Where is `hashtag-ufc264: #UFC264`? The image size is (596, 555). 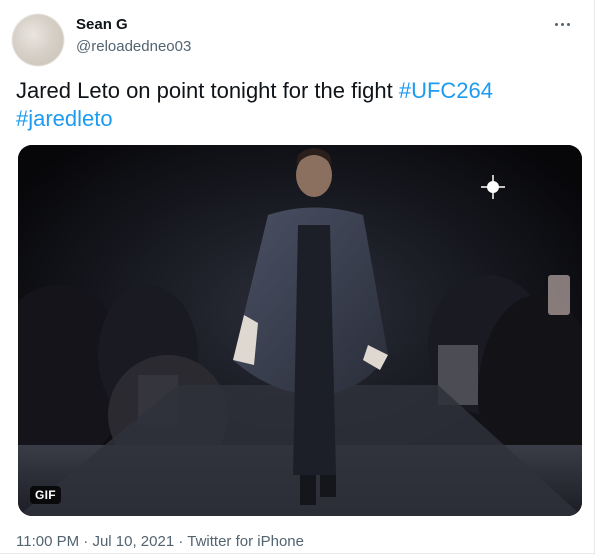
hashtag-ufc264: #UFC264 is located at coordinates (446, 90).